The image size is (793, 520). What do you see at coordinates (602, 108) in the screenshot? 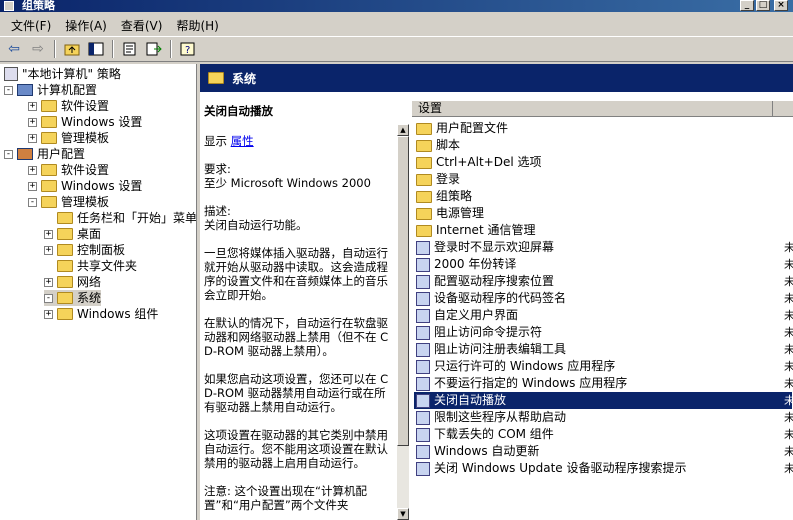
I see `column-header-setting: 设置` at bounding box center [602, 108].